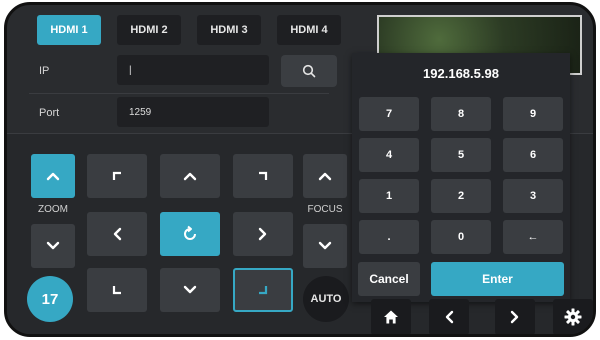 The width and height of the screenshot is (600, 340). I want to click on corner-up-right-icon, so click(263, 175).